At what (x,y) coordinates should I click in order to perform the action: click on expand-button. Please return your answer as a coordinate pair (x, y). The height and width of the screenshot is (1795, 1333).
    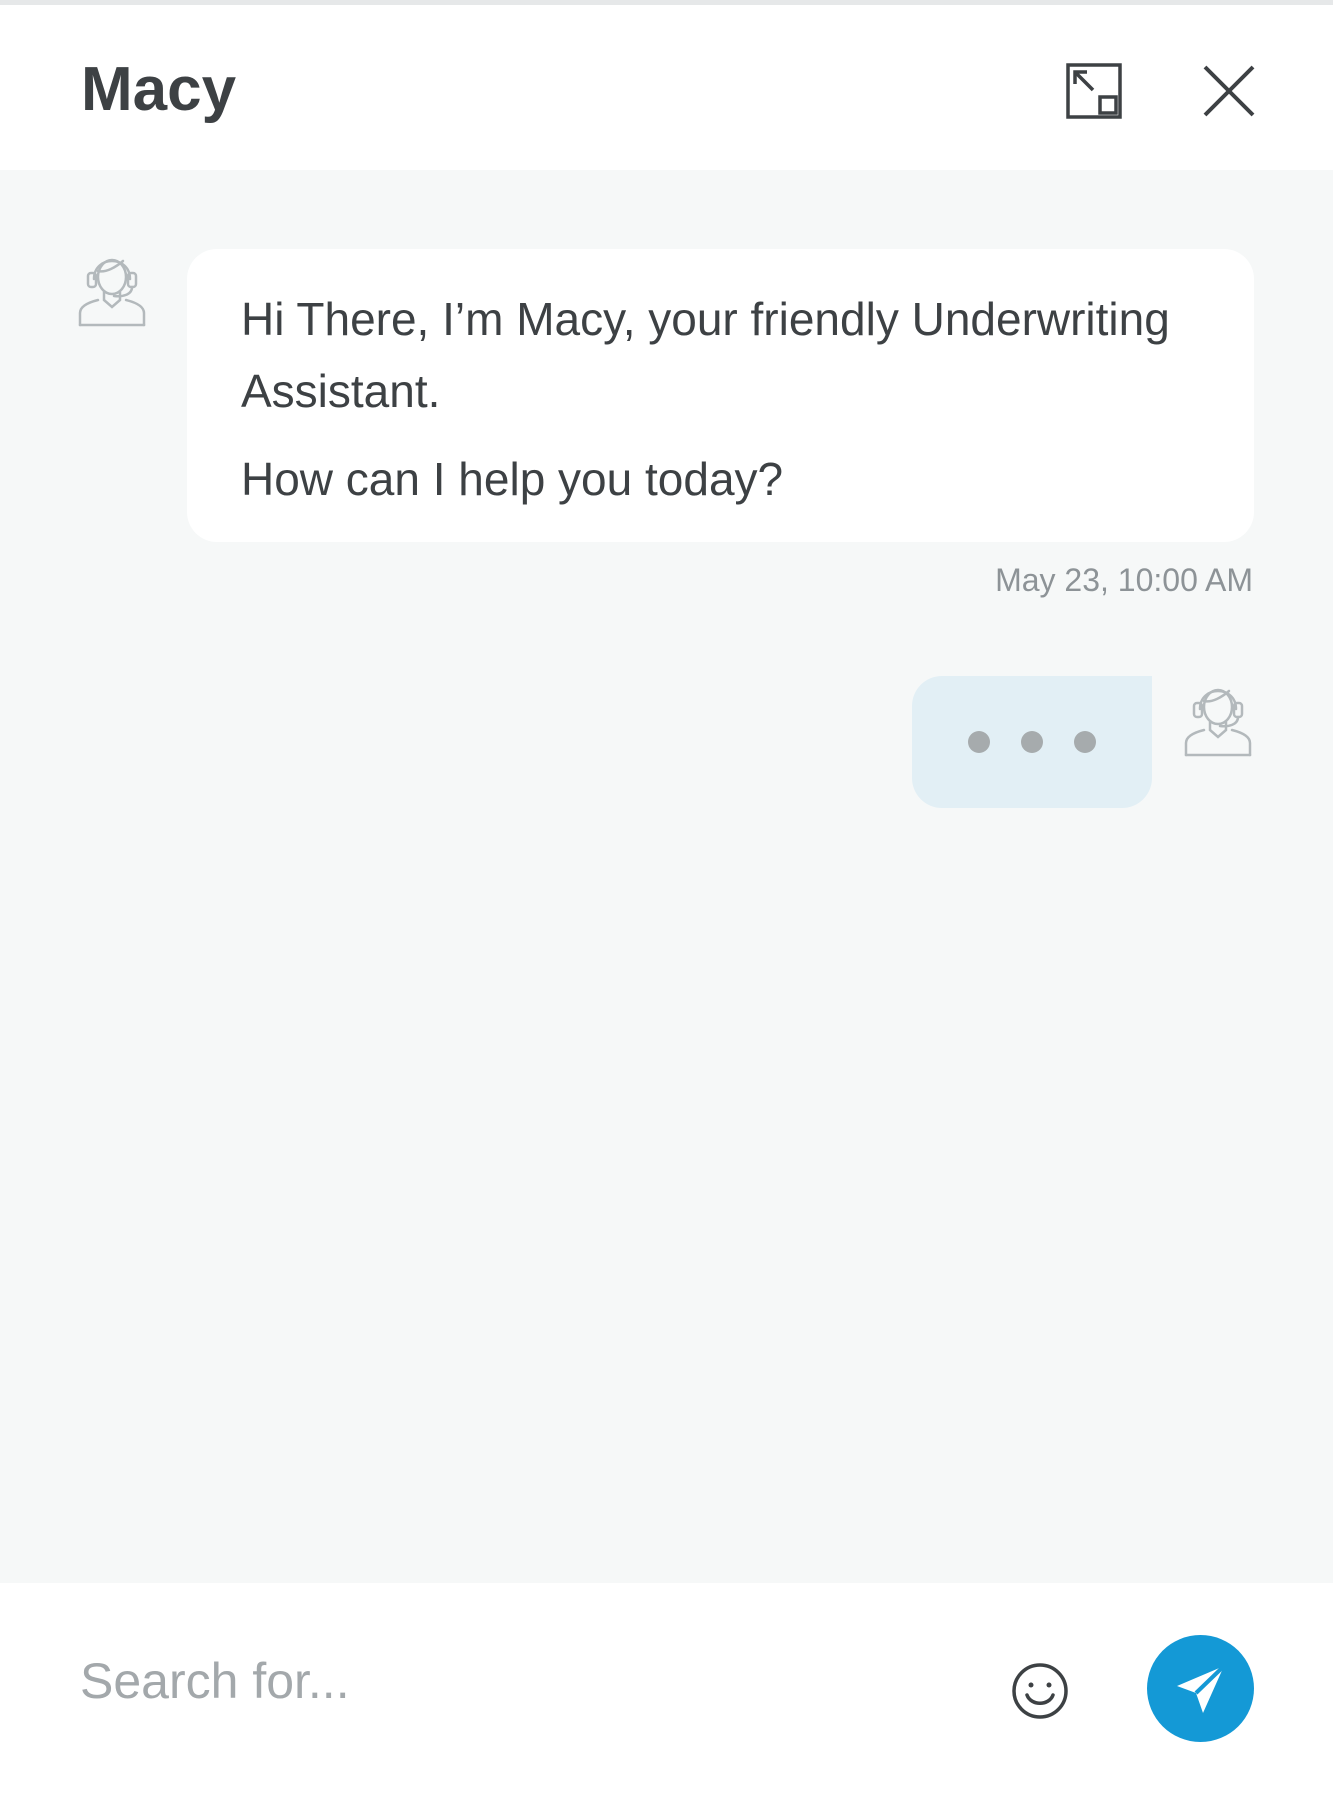
    Looking at the image, I should click on (1094, 91).